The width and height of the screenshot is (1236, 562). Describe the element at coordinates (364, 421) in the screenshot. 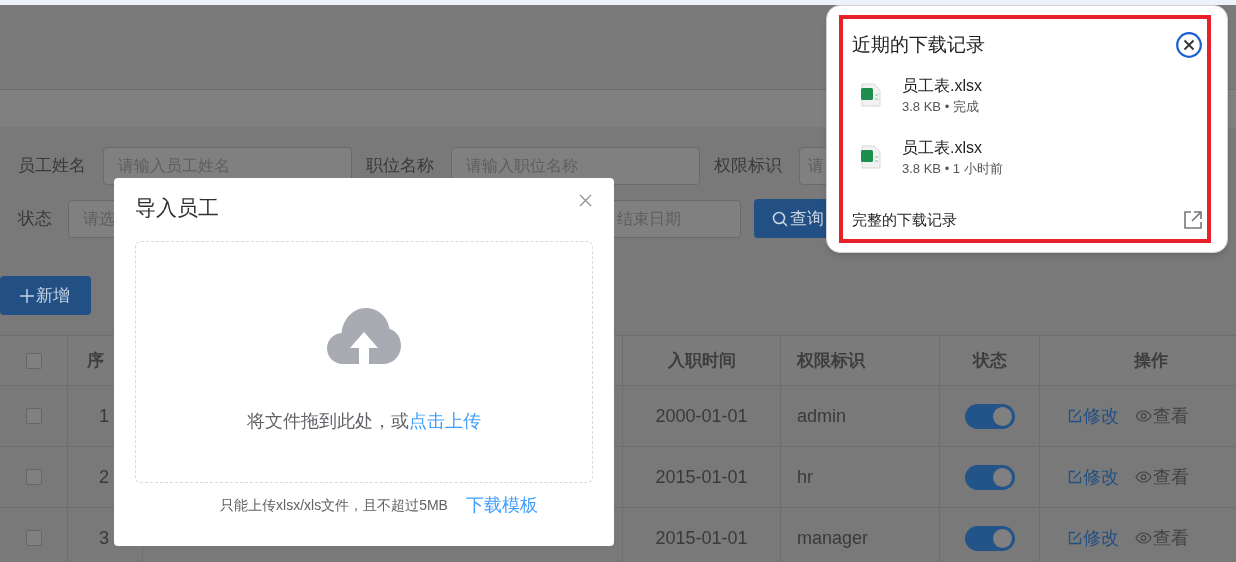

I see `dropzone-text: 将文件拖到此处，或点击上传` at that location.